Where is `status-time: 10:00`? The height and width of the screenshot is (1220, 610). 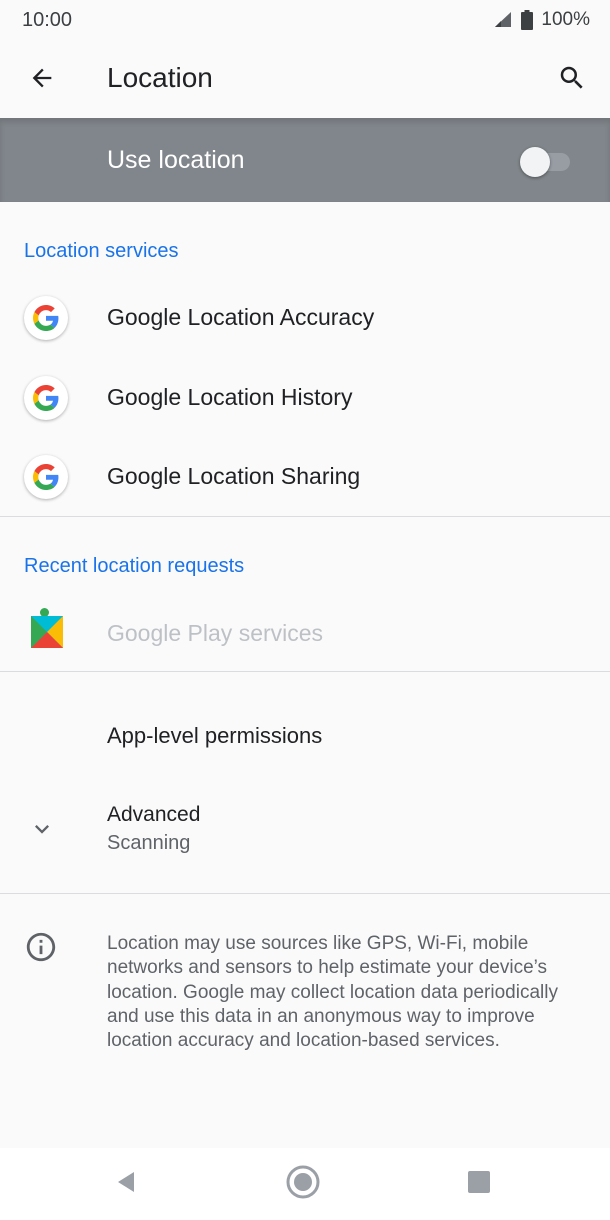 status-time: 10:00 is located at coordinates (47, 20).